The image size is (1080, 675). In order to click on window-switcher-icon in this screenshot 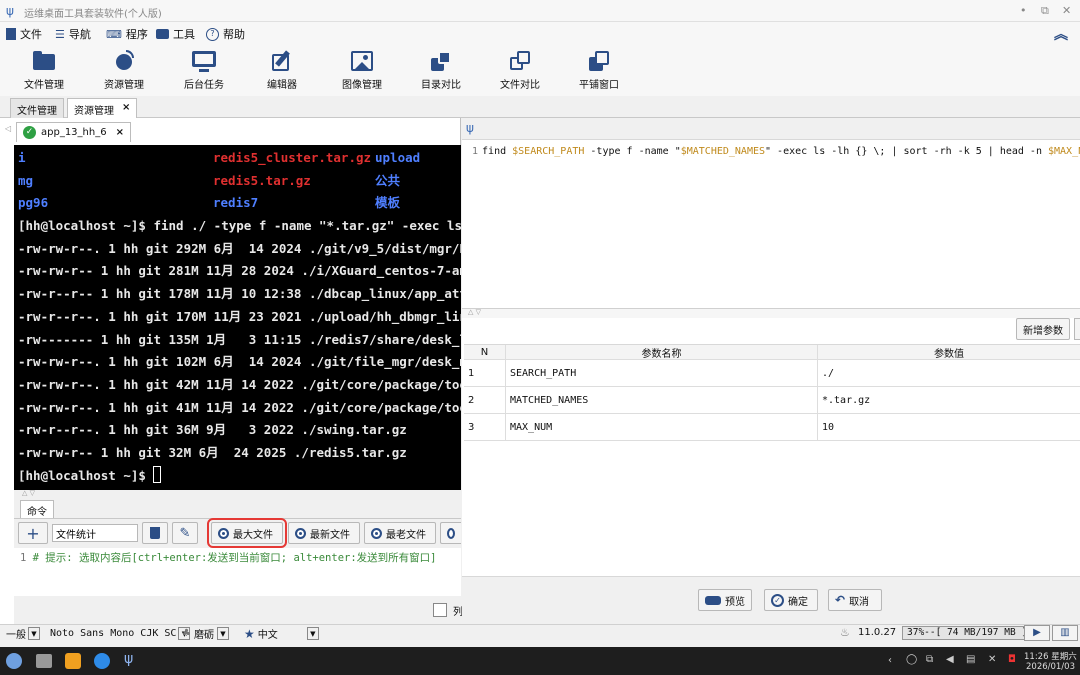, I will do `click(44, 661)`.